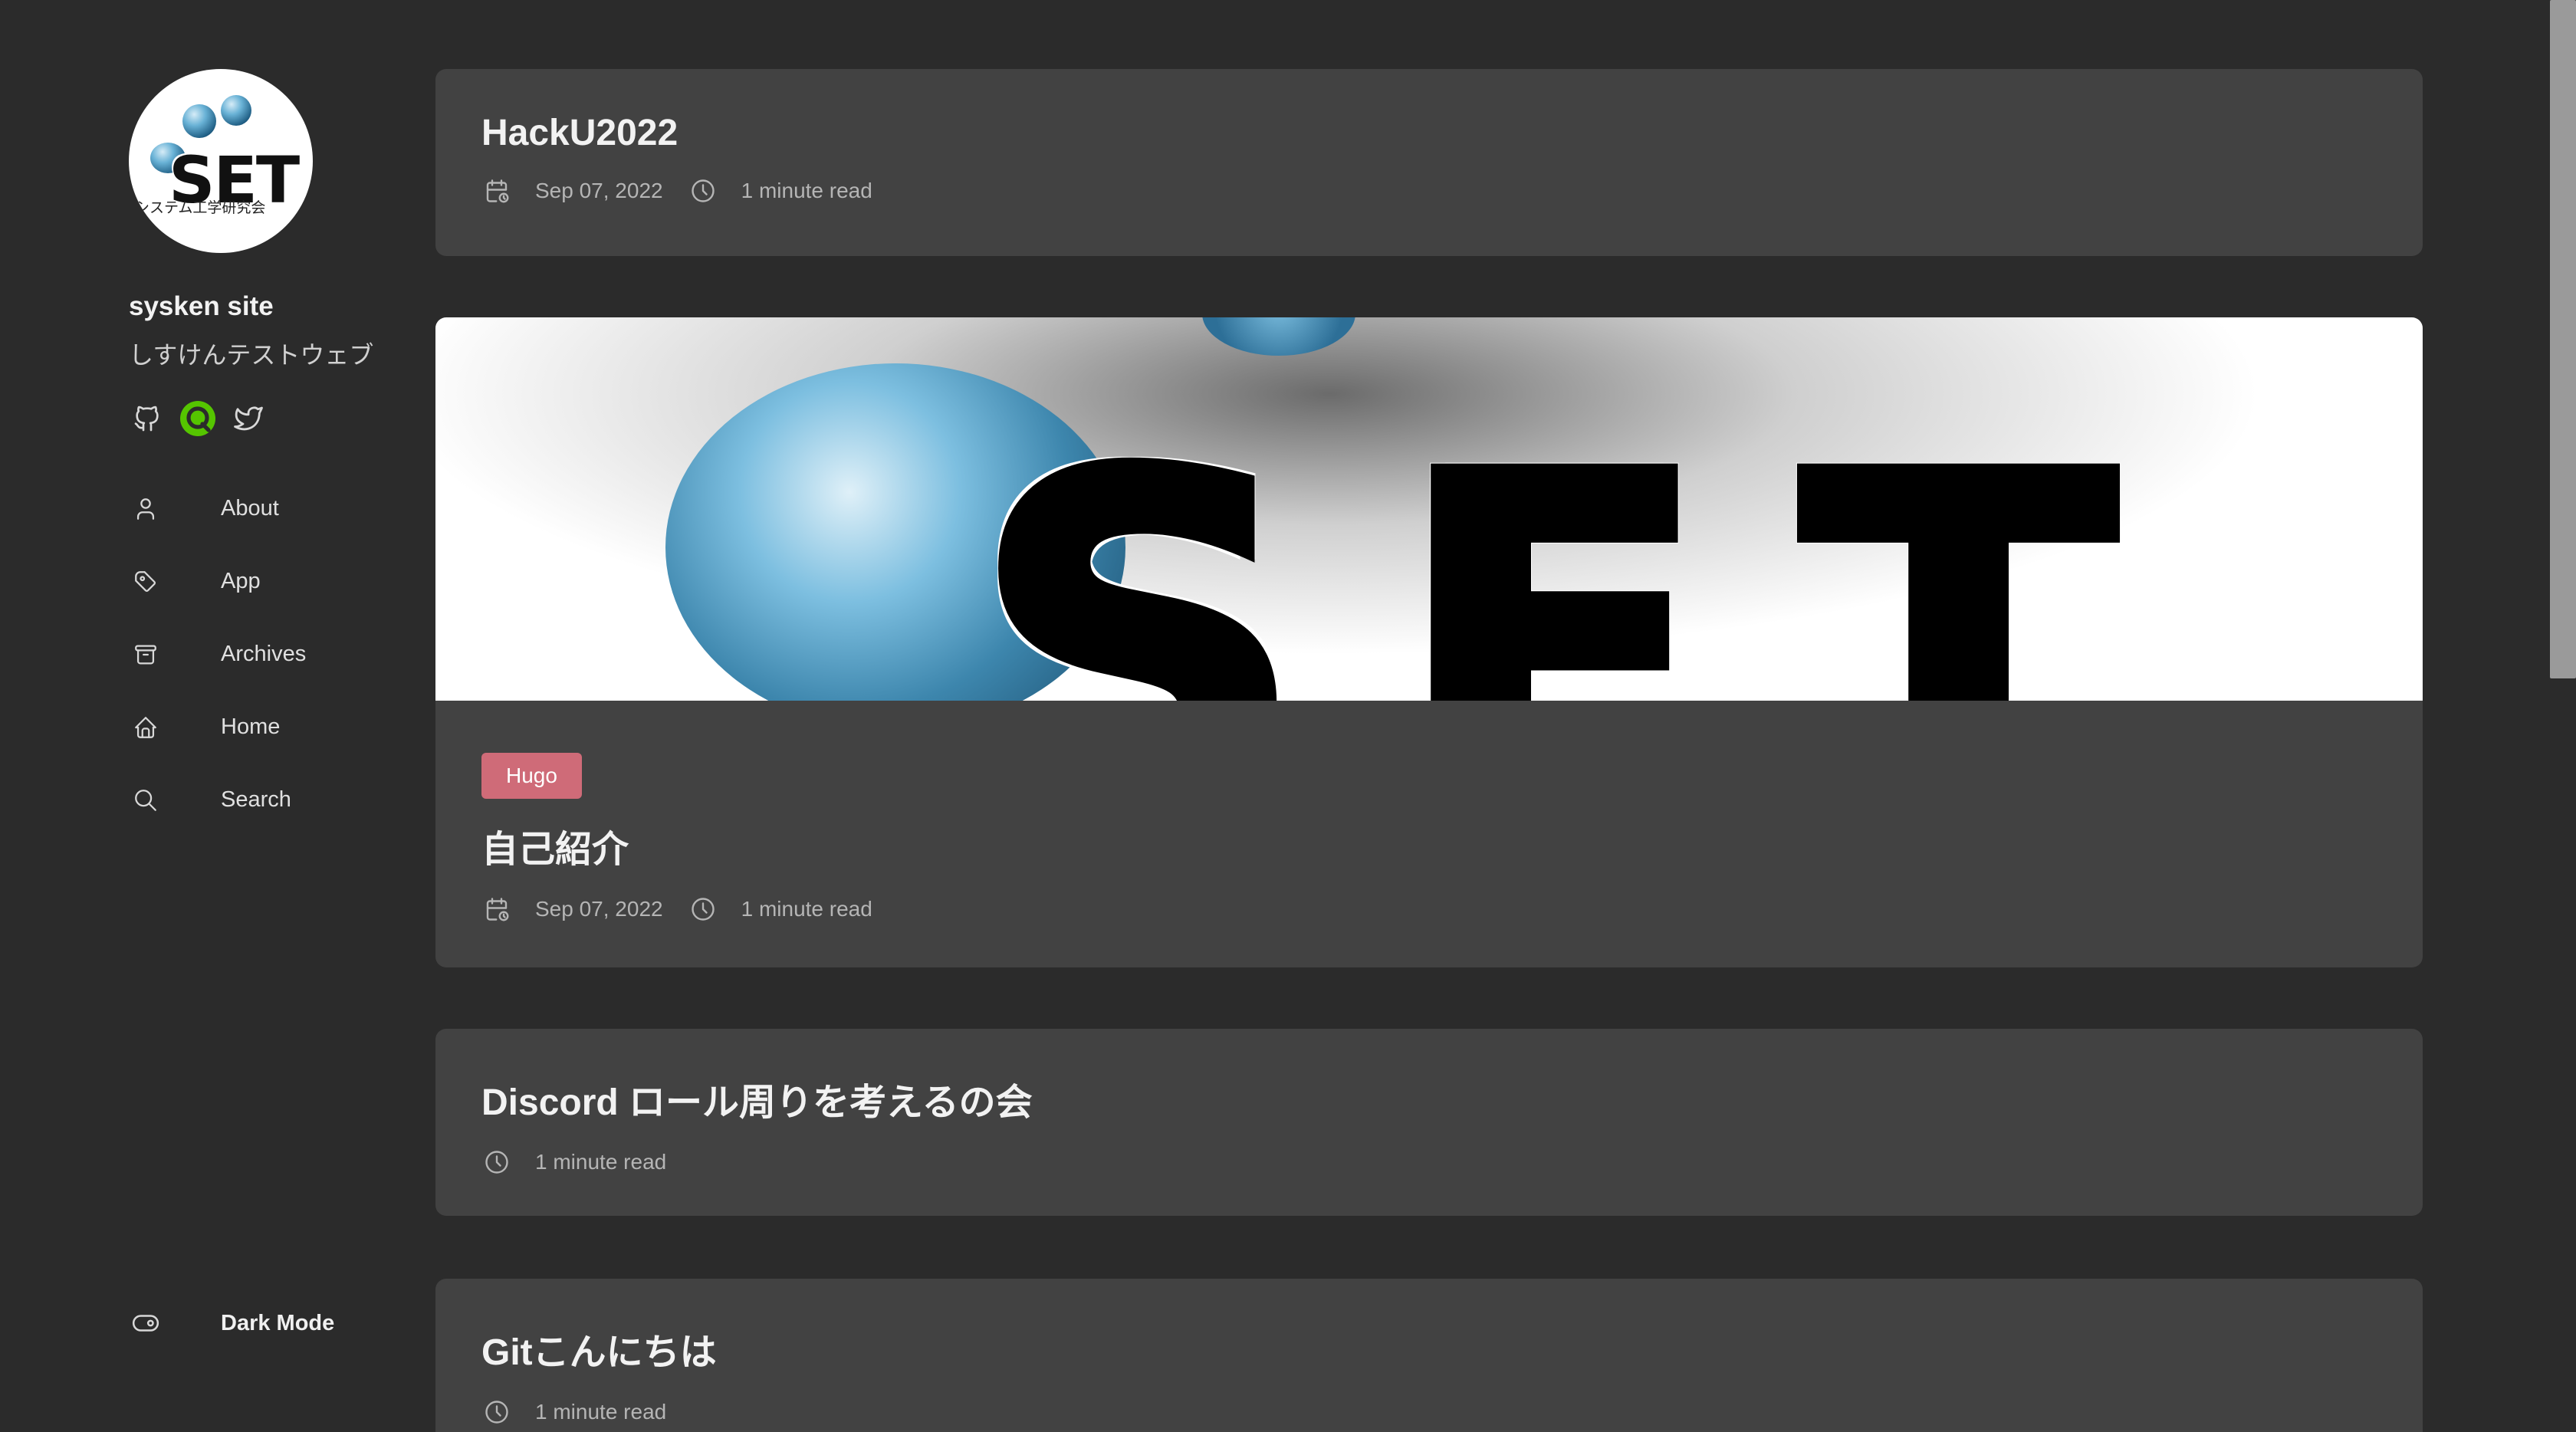  I want to click on cover-logo-text: SET, so click(1586, 540).